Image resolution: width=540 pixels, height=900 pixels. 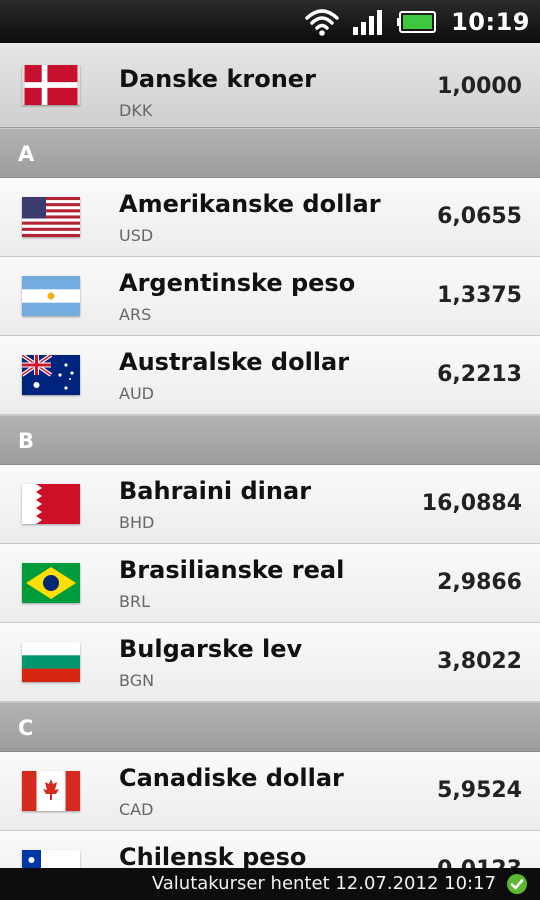 I want to click on section-header-c: C, so click(x=270, y=727).